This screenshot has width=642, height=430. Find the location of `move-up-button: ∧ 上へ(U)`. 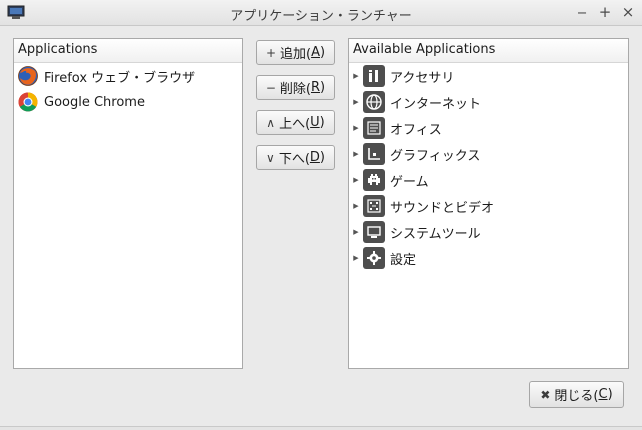

move-up-button: ∧ 上へ(U) is located at coordinates (295, 122).